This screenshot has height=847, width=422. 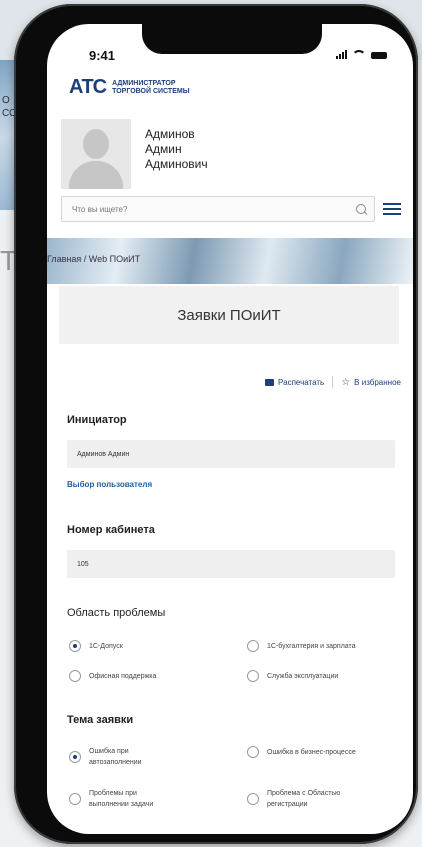 What do you see at coordinates (346, 382) in the screenshot?
I see `star-icon: ☆` at bounding box center [346, 382].